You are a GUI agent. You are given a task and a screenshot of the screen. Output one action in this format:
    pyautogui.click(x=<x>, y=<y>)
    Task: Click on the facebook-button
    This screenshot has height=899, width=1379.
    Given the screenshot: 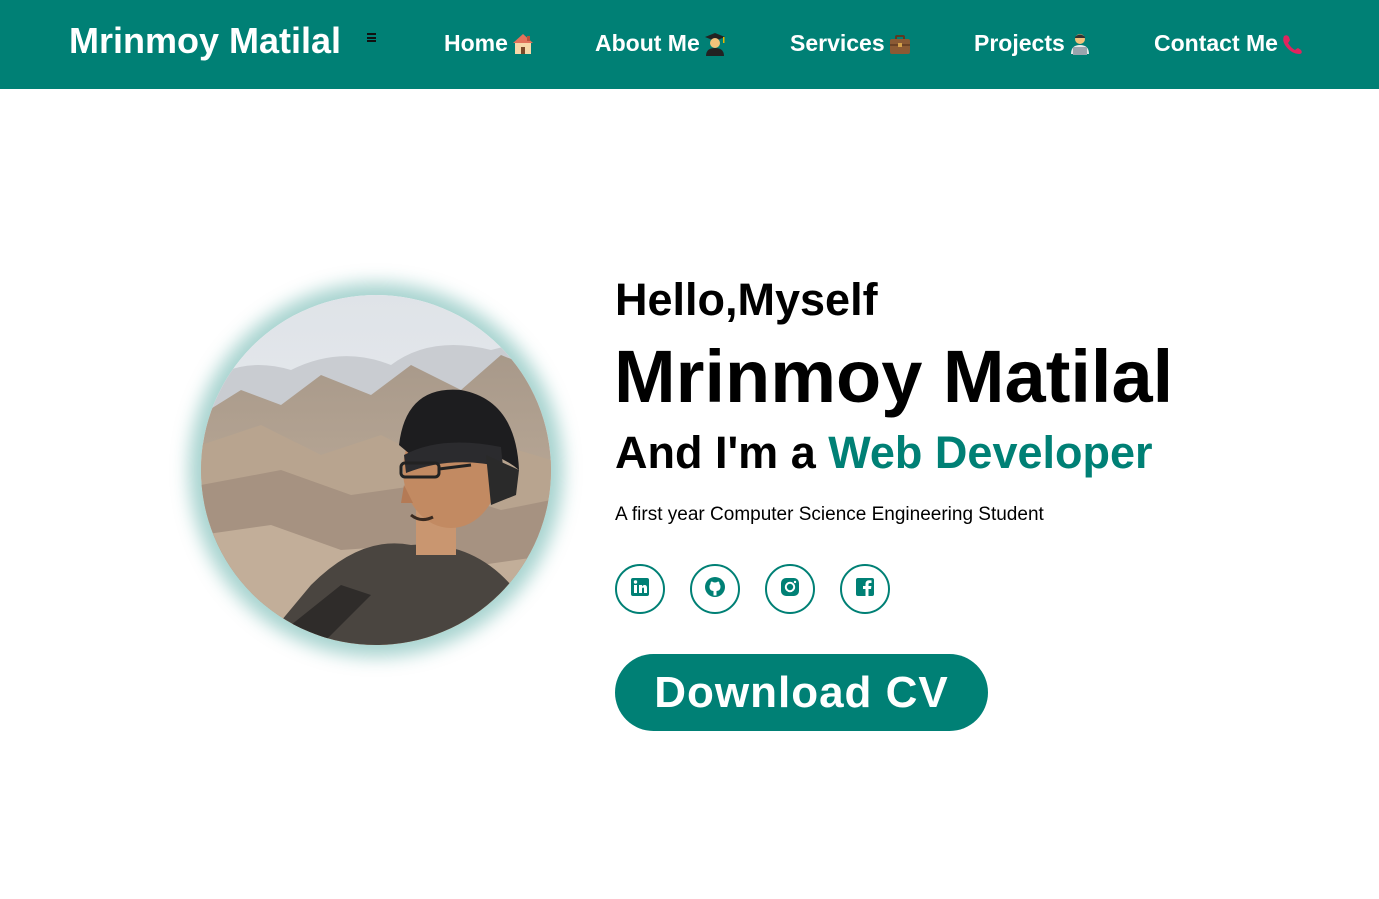 What is the action you would take?
    pyautogui.click(x=865, y=589)
    